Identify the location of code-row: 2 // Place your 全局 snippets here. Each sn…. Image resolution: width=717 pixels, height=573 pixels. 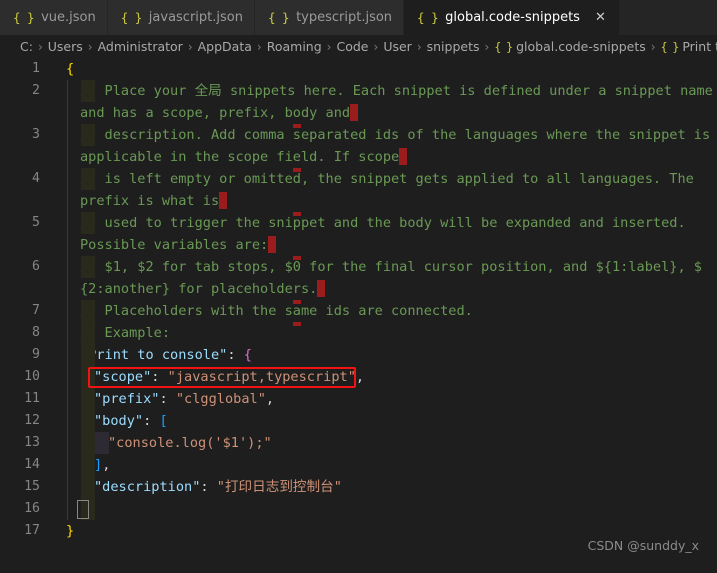
(358, 102).